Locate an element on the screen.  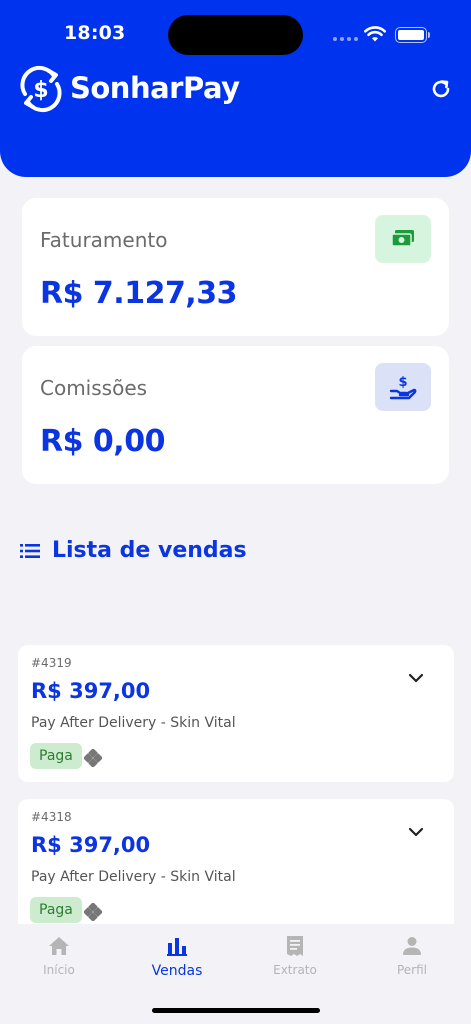
hand-dollar-icon: $ is located at coordinates (403, 387).